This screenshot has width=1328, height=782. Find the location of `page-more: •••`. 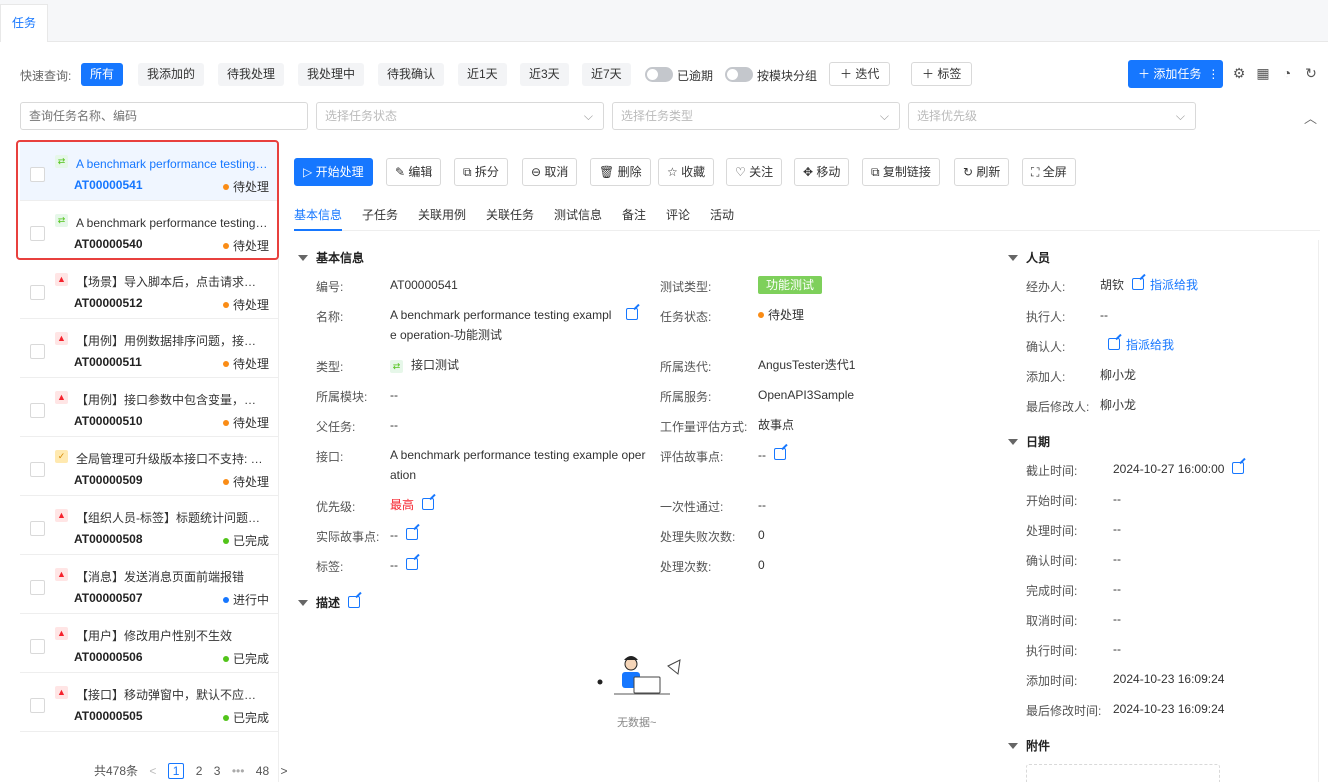

page-more: ••• is located at coordinates (238, 771).